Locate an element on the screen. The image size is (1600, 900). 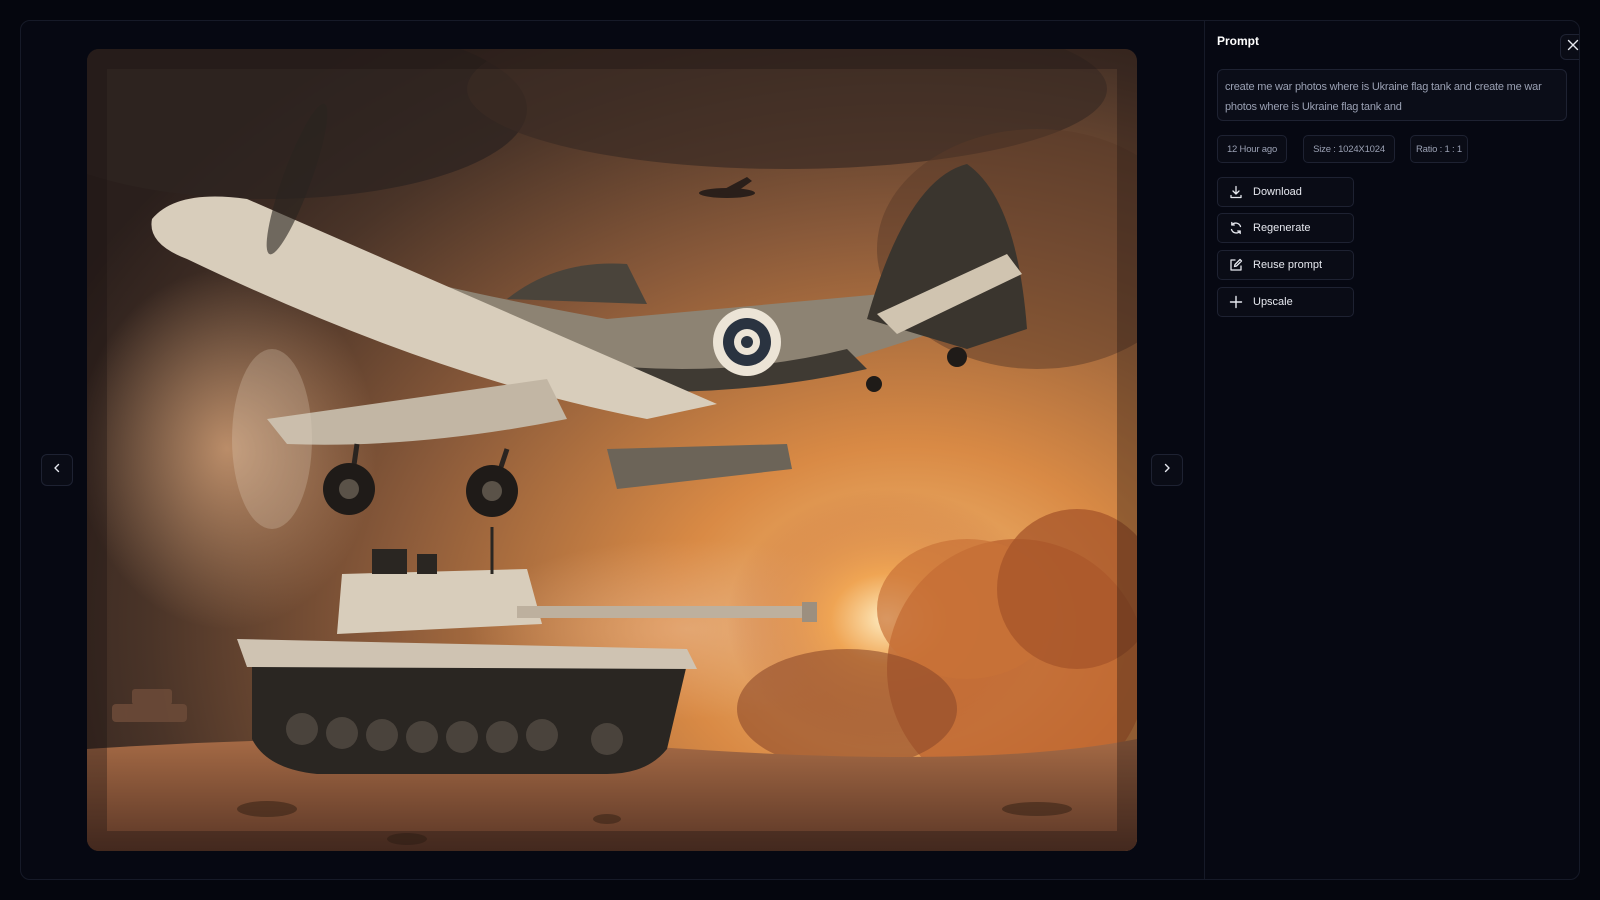
download-label: Download is located at coordinates (1277, 192).